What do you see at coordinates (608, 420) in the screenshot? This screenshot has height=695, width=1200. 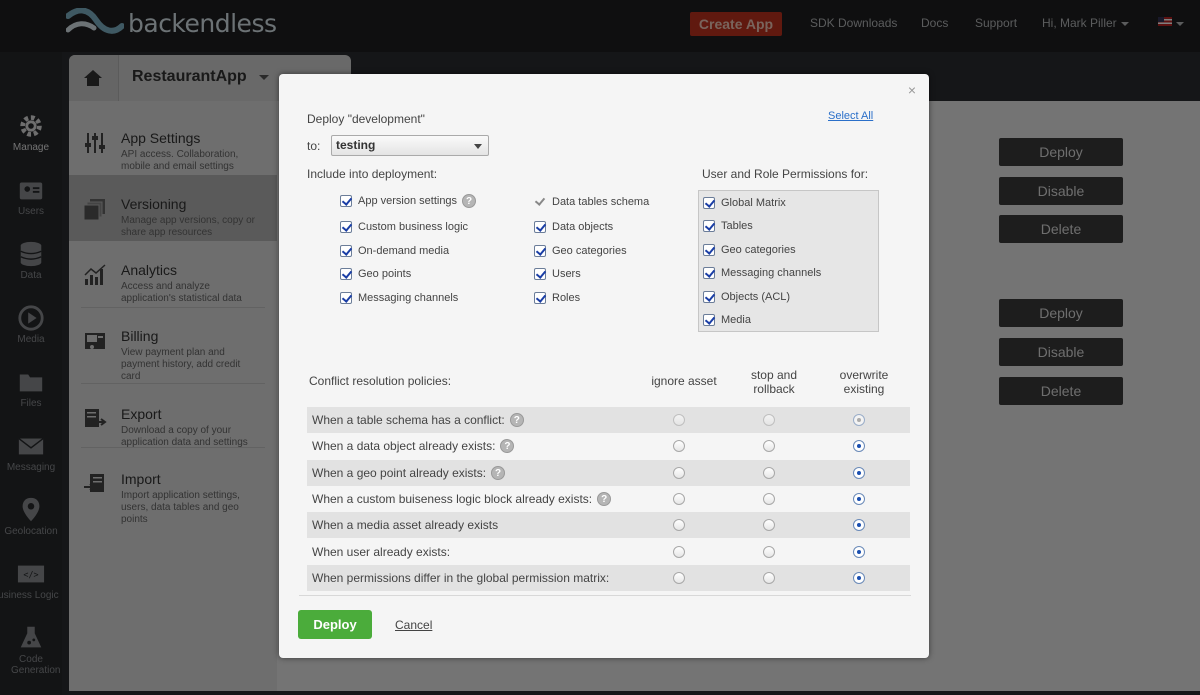 I see `policy-row: When a table schema has a conflict:?` at bounding box center [608, 420].